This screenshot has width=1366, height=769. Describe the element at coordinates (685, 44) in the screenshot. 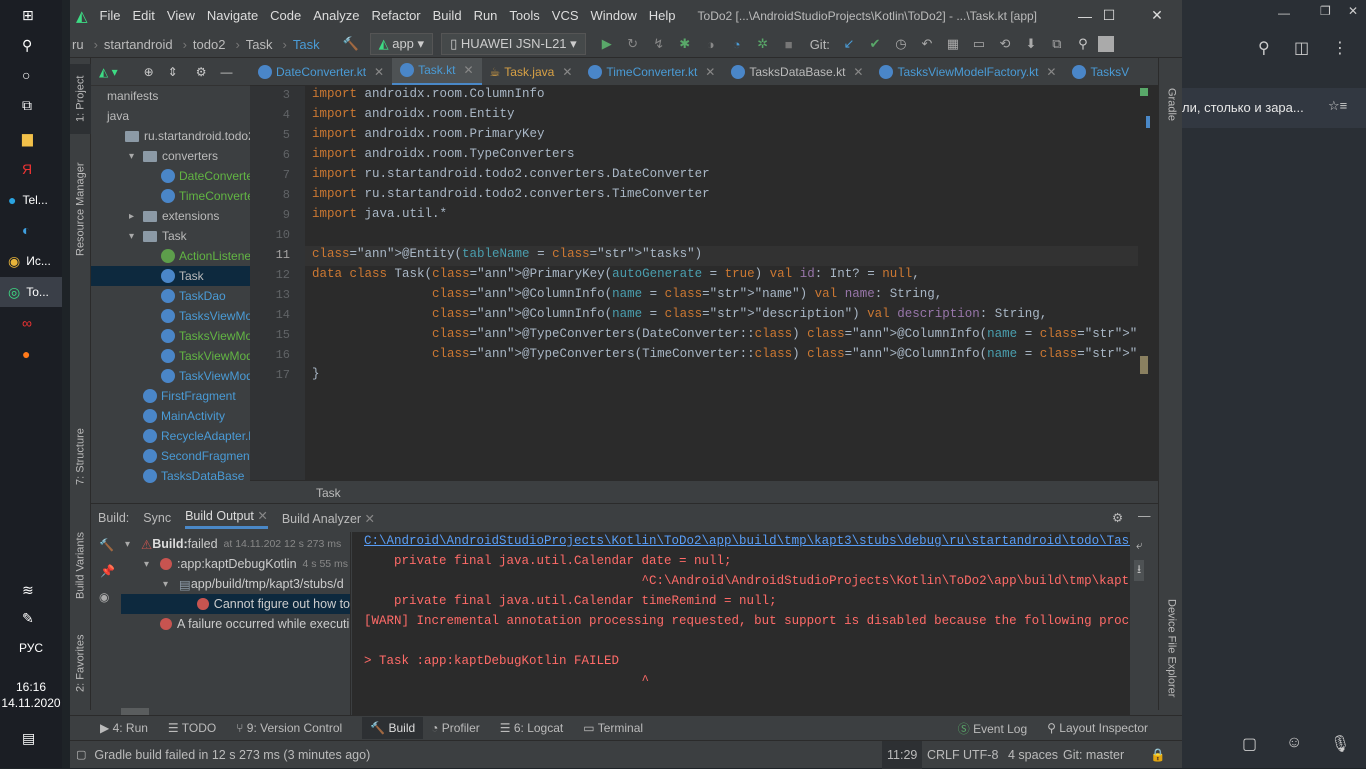

I see `debug-icon: ✱` at that location.